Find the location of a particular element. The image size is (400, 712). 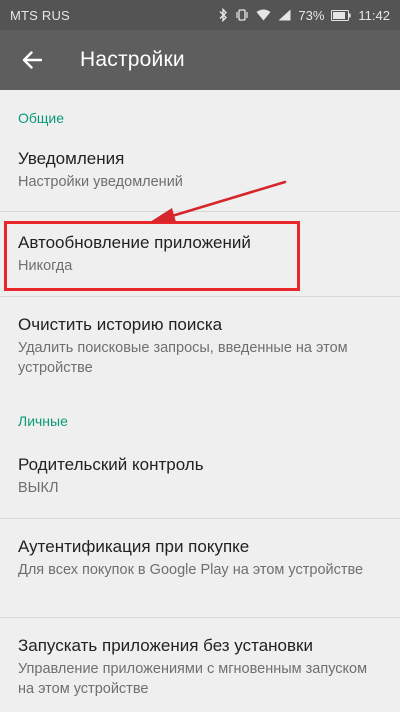

status-icons: 73% 11:42 is located at coordinates (304, 15).